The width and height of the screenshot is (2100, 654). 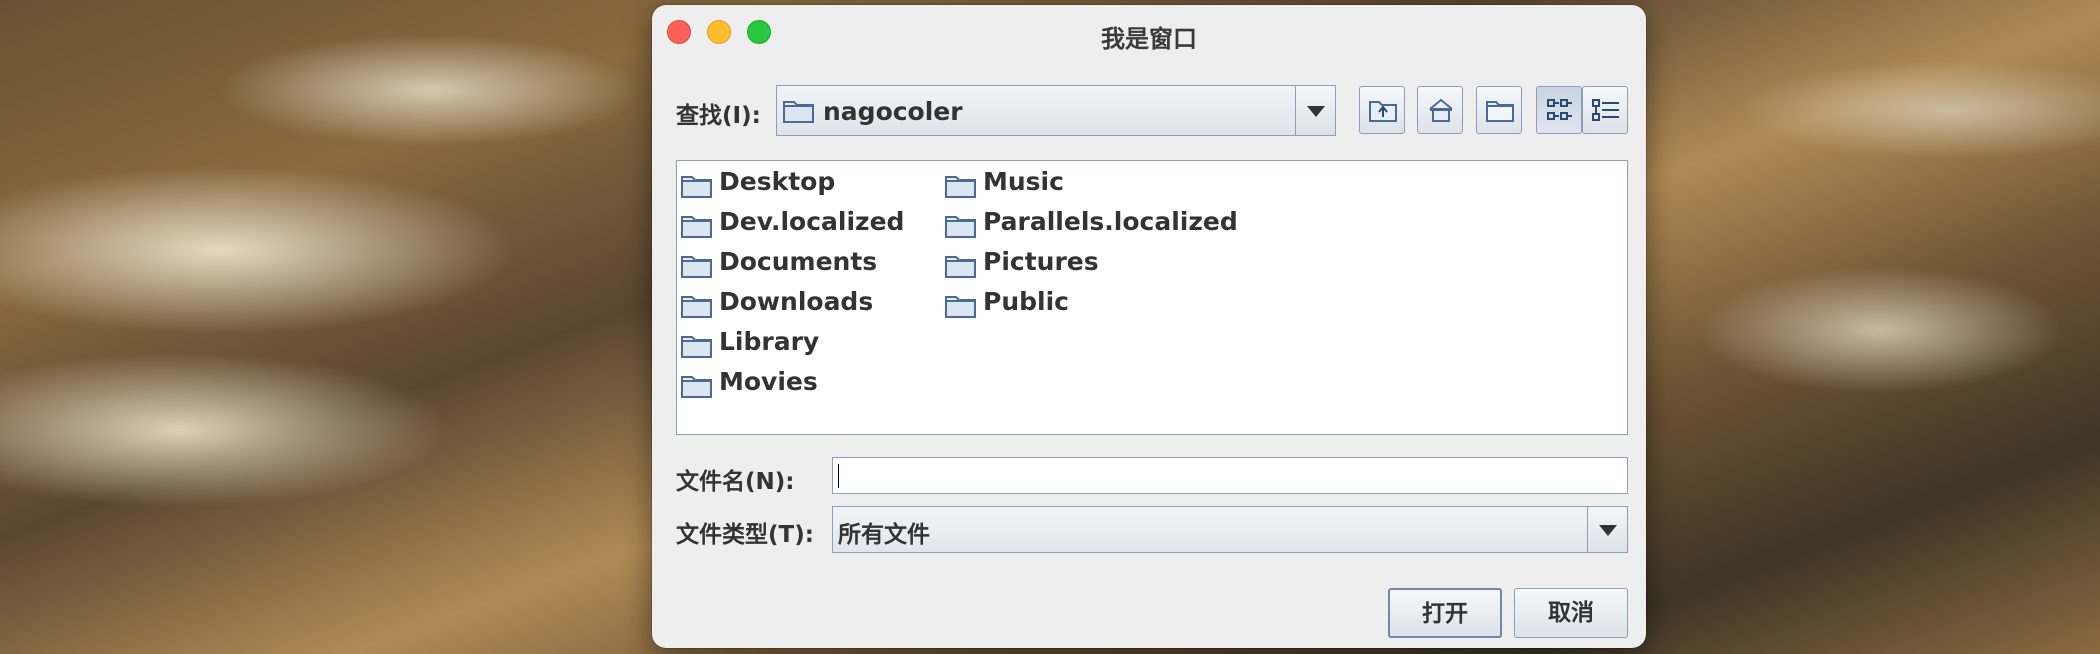 What do you see at coordinates (1230, 529) in the screenshot?
I see `file-type-combo: 所有文件` at bounding box center [1230, 529].